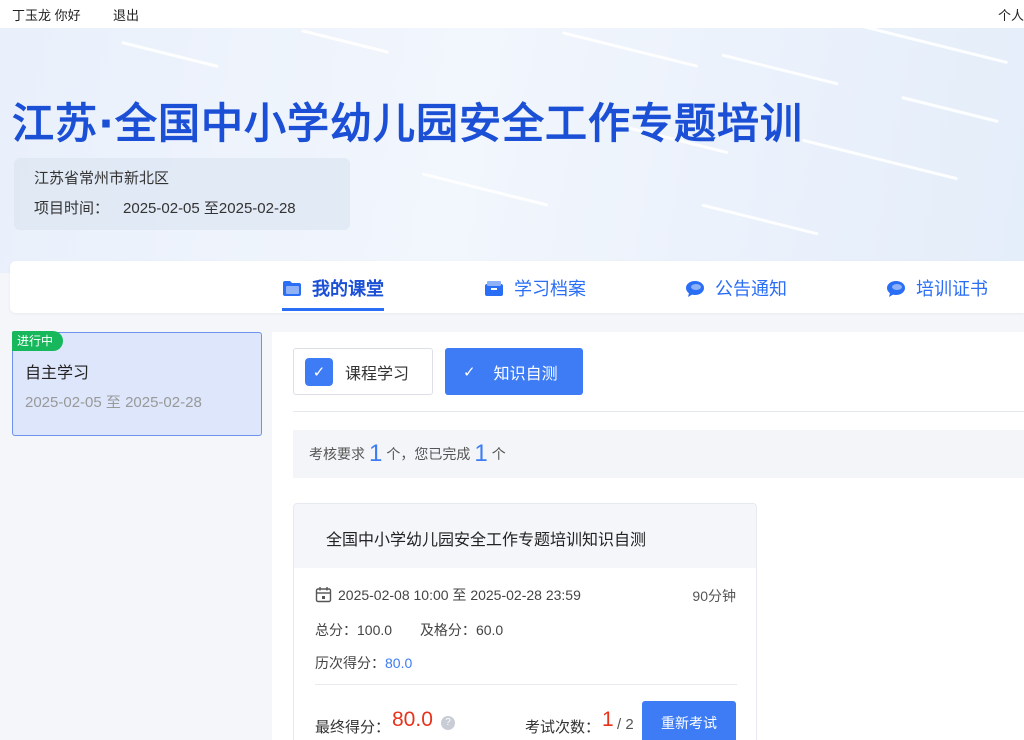  Describe the element at coordinates (209, 208) in the screenshot. I see `project-period-dates: 2025-02-05 至2025-02-28` at that location.